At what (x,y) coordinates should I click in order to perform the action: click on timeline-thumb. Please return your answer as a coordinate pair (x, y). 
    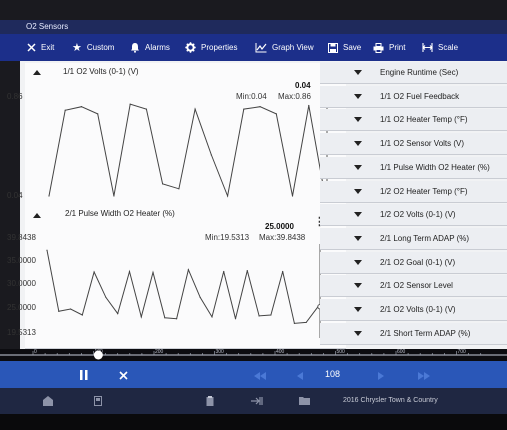
    Looking at the image, I should click on (98, 355).